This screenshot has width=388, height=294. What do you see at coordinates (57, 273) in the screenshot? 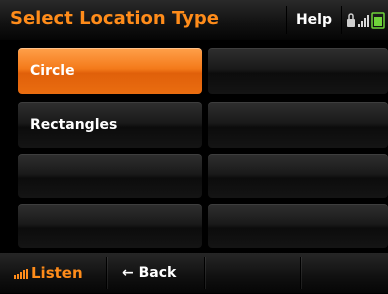
I see `listen-label: Listen` at bounding box center [57, 273].